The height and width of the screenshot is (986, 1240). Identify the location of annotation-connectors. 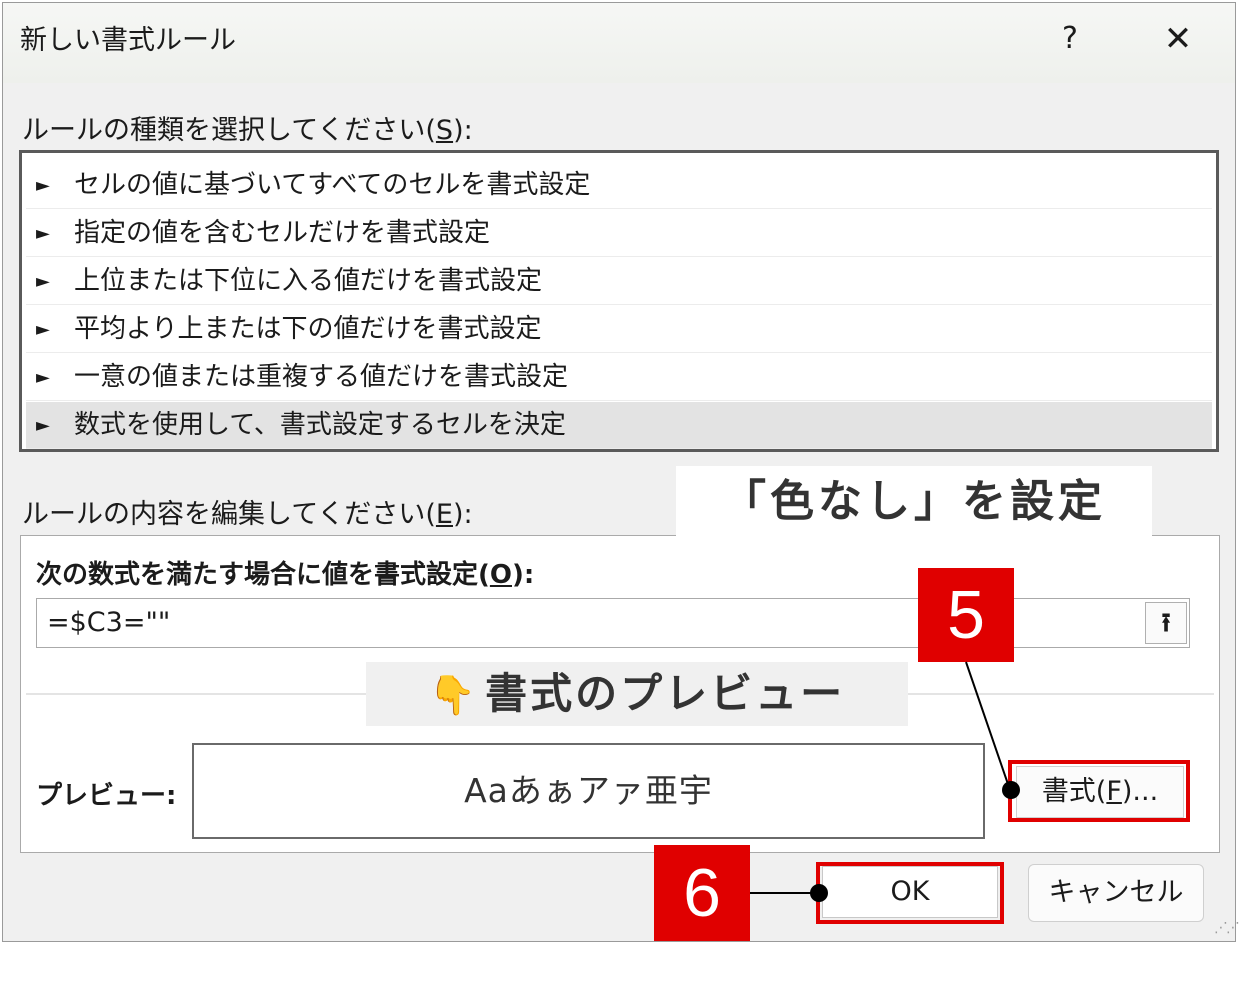
(880, 777).